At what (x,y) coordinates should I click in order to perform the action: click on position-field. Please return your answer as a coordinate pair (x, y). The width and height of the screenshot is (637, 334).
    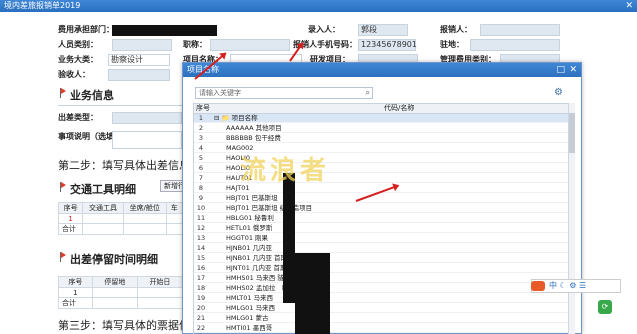
    Looking at the image, I should click on (250, 45).